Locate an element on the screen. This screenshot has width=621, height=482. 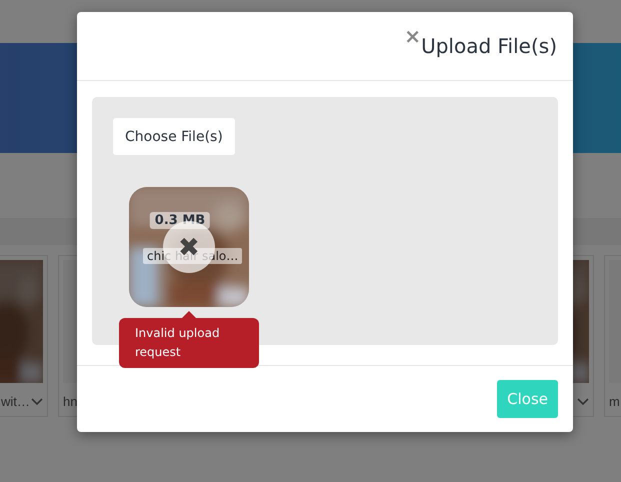
card-caption: hn is located at coordinates (70, 401).